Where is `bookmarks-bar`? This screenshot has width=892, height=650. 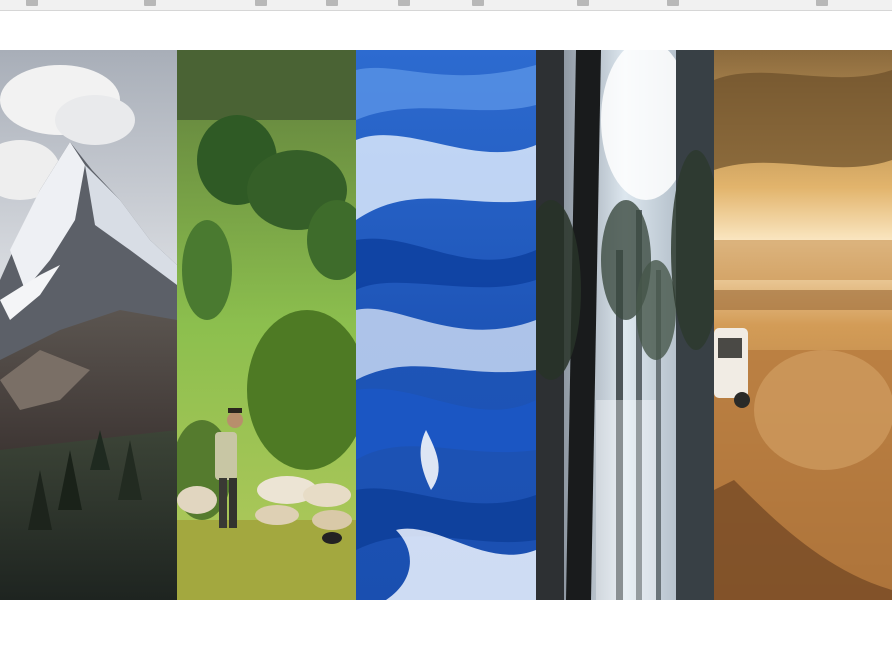
bookmarks-bar is located at coordinates (446, 5).